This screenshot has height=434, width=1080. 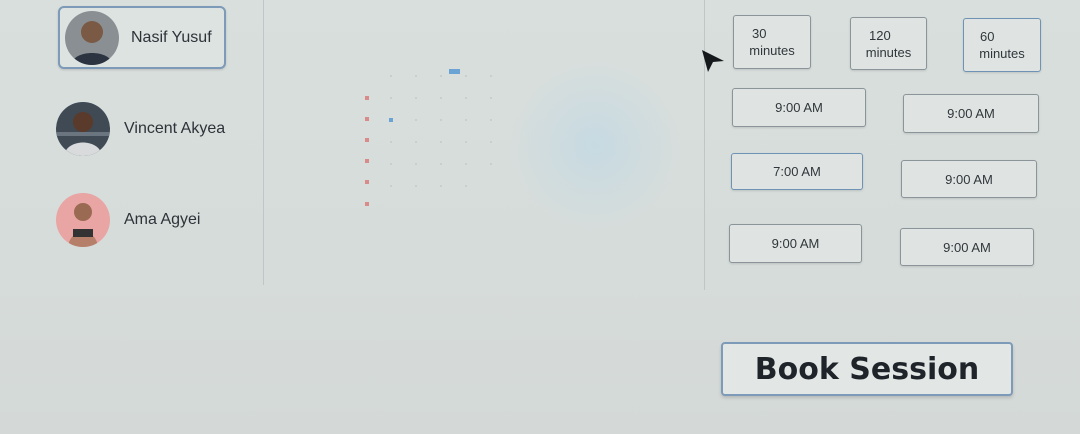 I want to click on avatar-man-gym-icon, so click(x=83, y=129).